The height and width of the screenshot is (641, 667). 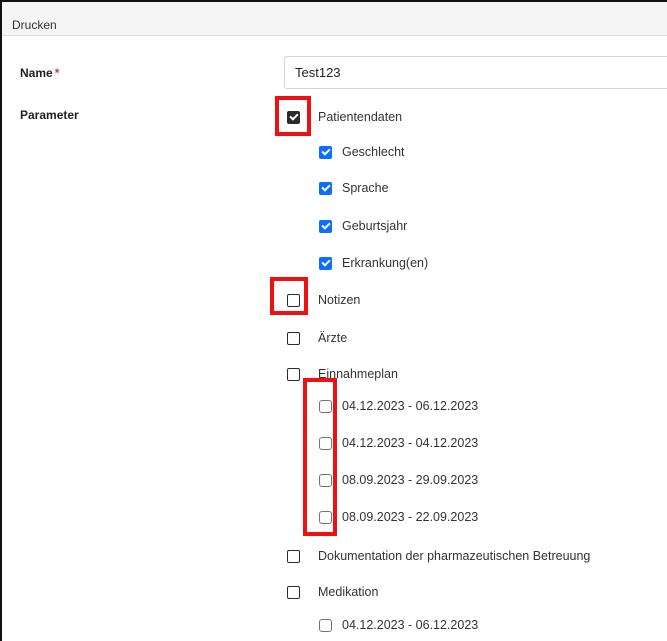 I want to click on einnahmeplan-checkbox, so click(x=293, y=374).